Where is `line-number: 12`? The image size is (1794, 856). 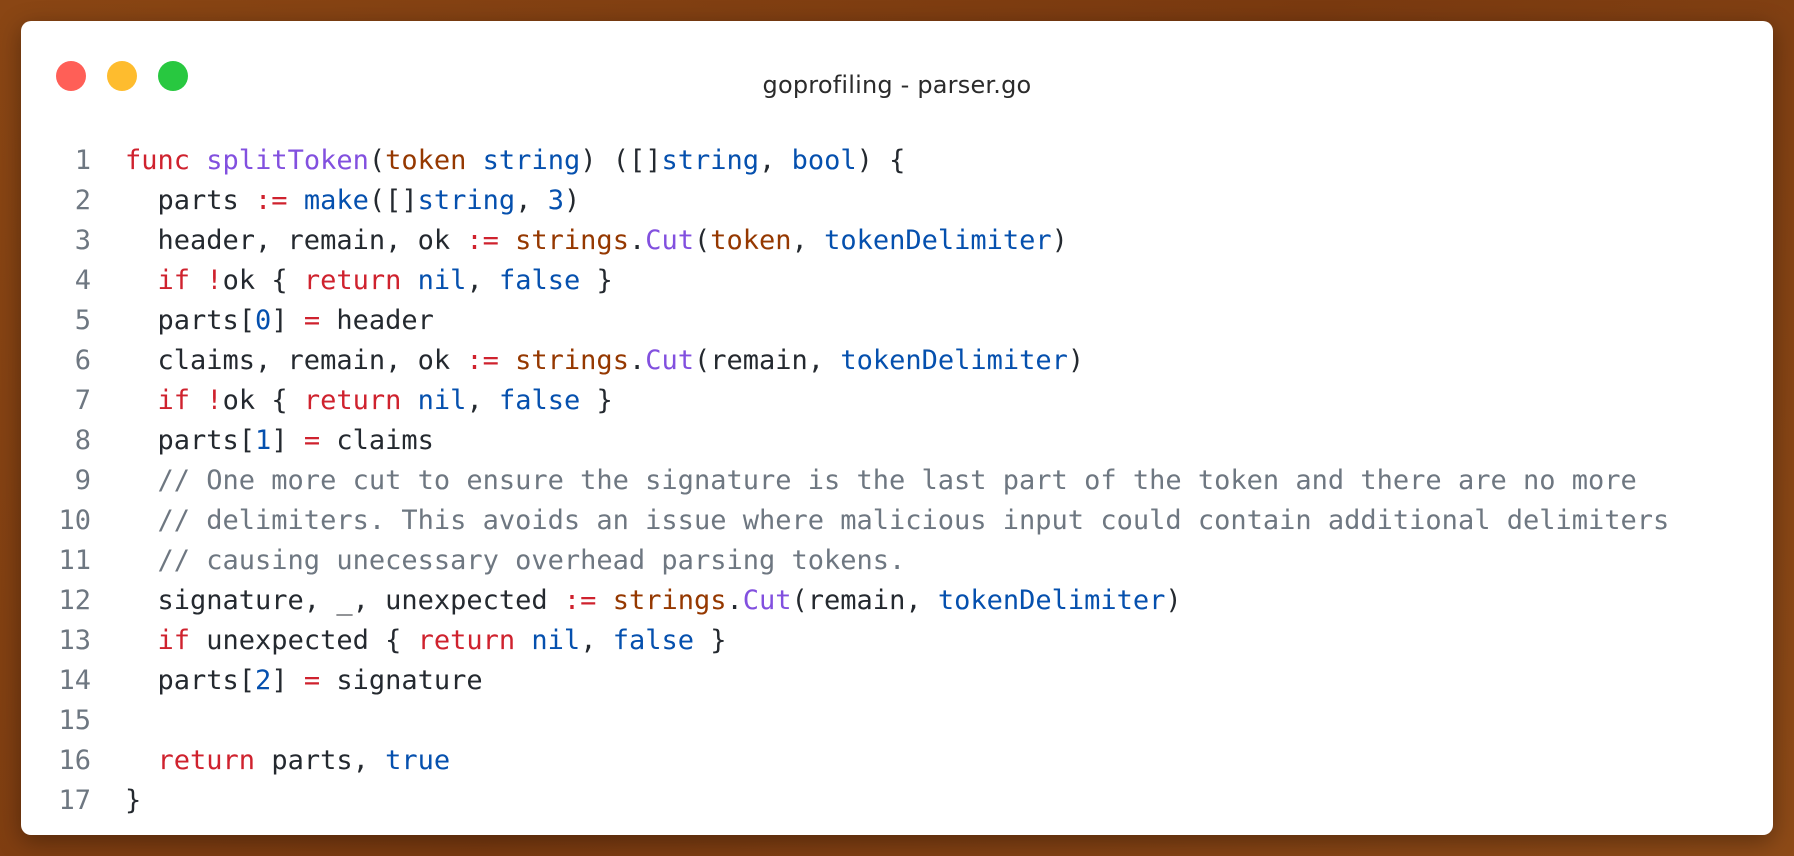 line-number: 12 is located at coordinates (74, 600).